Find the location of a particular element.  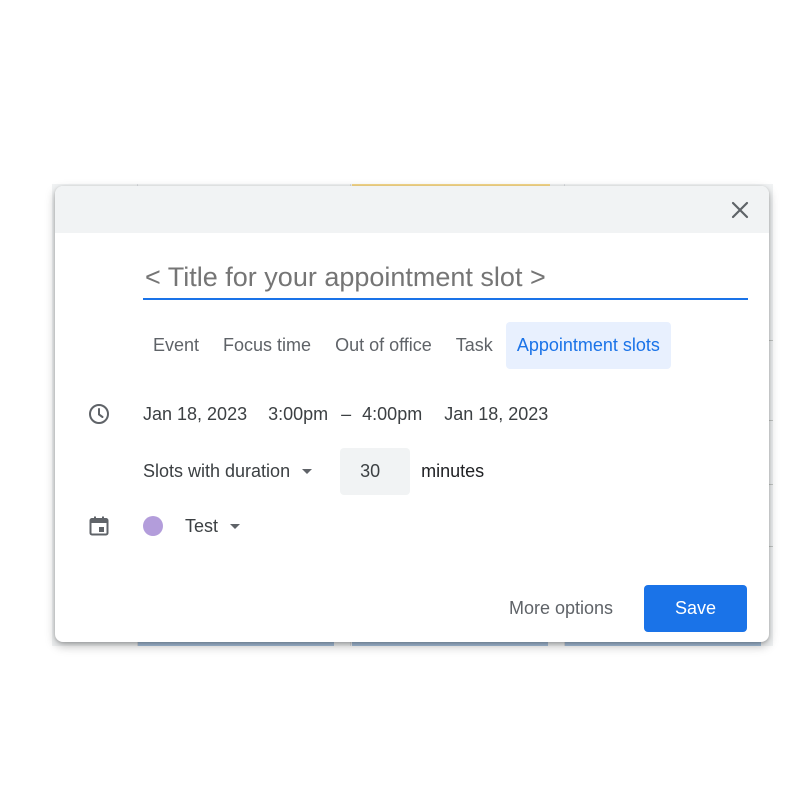

calendar-dropdown: Test is located at coordinates (213, 526).